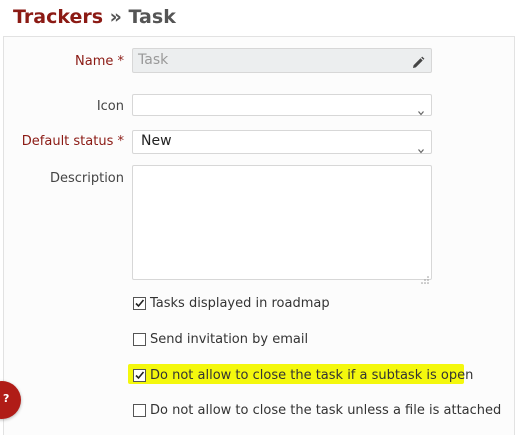 Image resolution: width=519 pixels, height=435 pixels. What do you see at coordinates (425, 276) in the screenshot?
I see `resize-handle-icon` at bounding box center [425, 276].